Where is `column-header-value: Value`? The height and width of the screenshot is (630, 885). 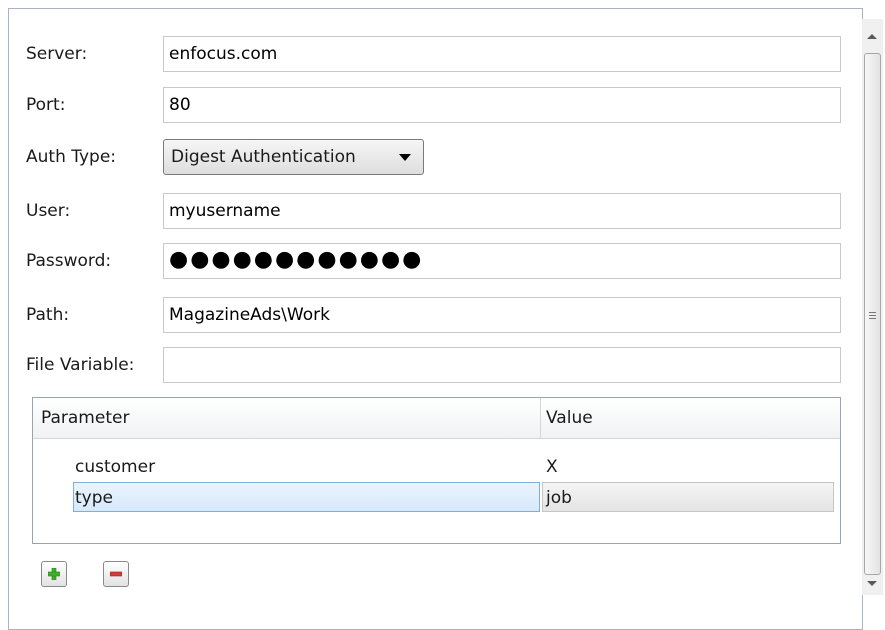 column-header-value: Value is located at coordinates (569, 418).